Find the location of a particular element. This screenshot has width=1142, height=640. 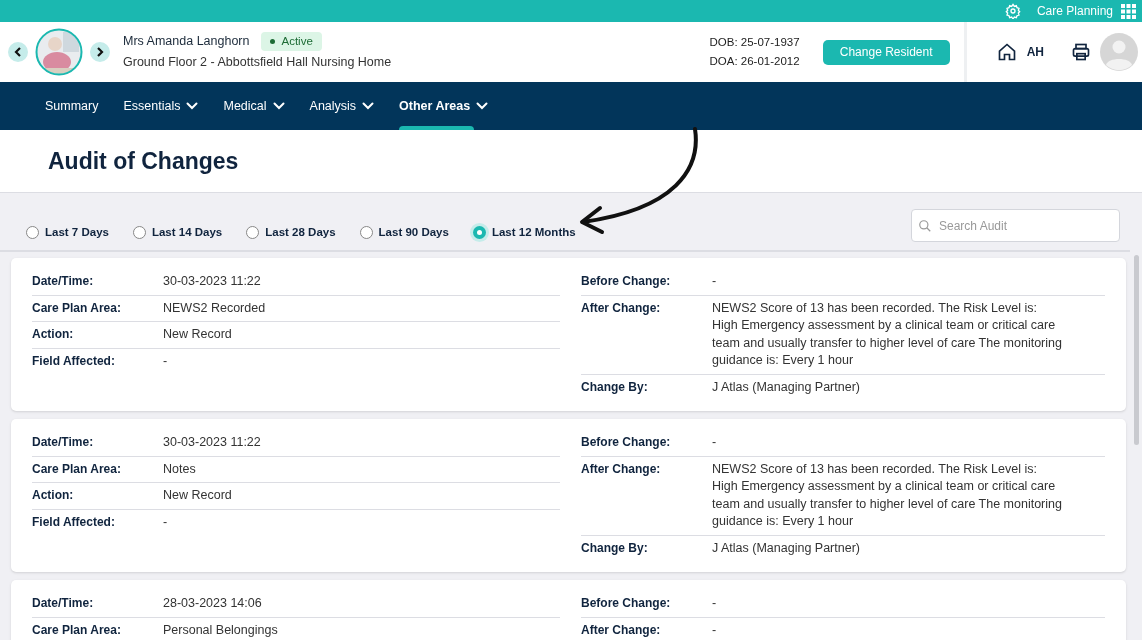

range-radio: Last 14 Days is located at coordinates (177, 232).